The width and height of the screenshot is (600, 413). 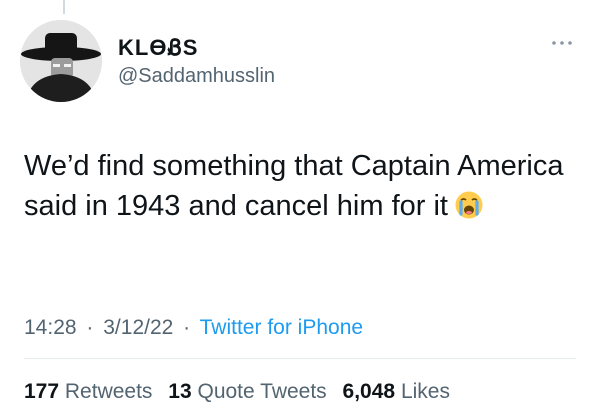 What do you see at coordinates (196, 76) in the screenshot?
I see `author-handle: @Saddamhusslin` at bounding box center [196, 76].